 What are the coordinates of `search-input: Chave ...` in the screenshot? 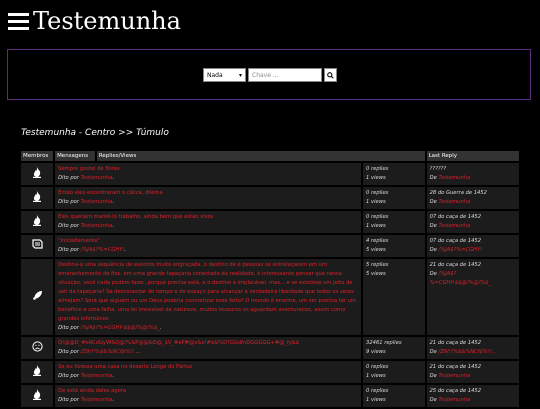 It's located at (285, 75).